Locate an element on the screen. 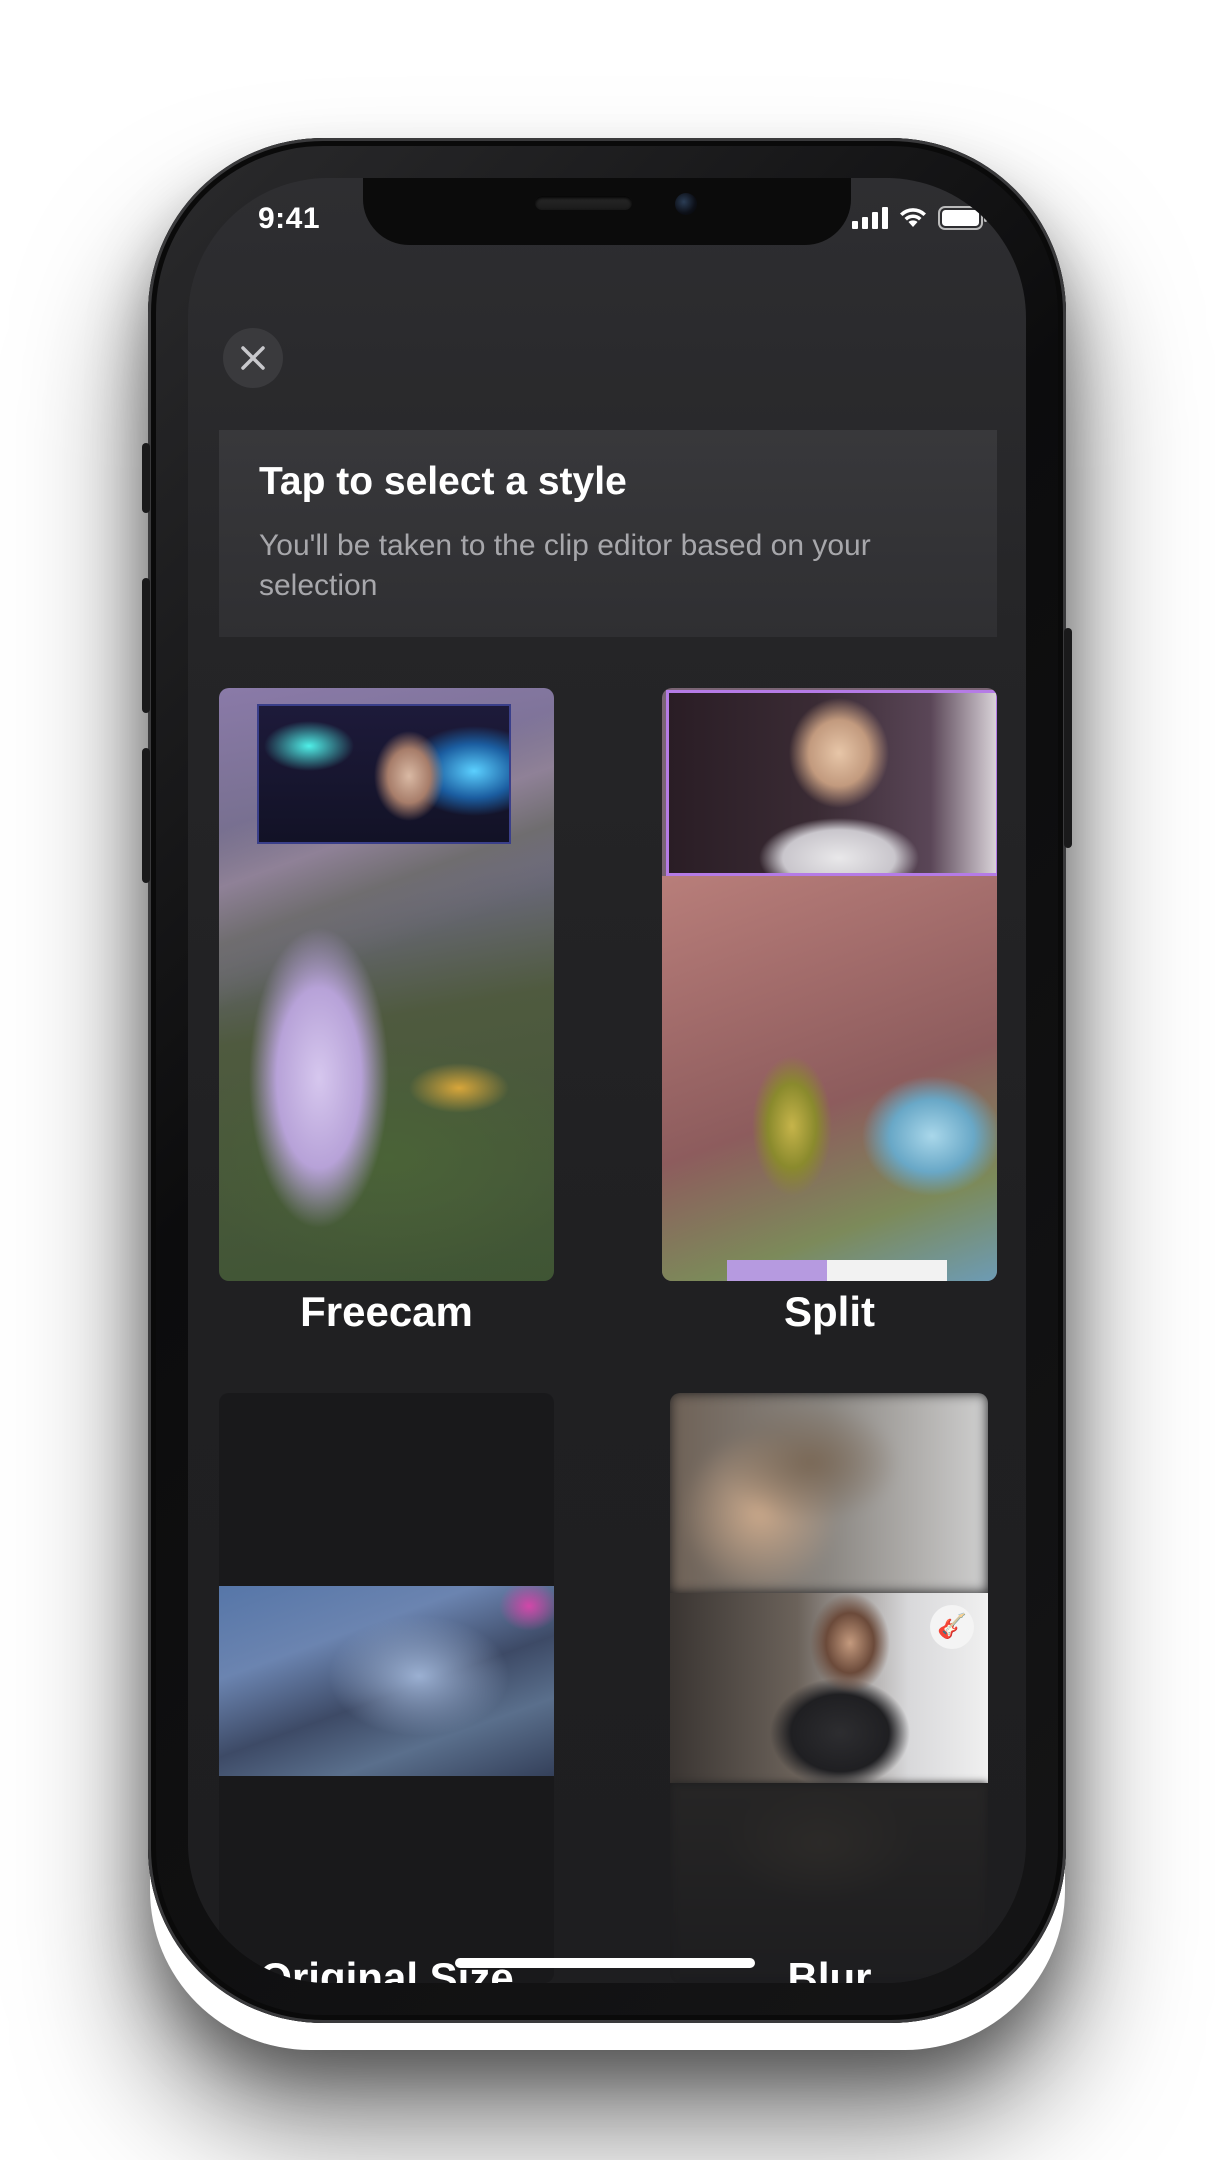 This screenshot has height=2160, width=1215. original-size-game-preview is located at coordinates (386, 1681).